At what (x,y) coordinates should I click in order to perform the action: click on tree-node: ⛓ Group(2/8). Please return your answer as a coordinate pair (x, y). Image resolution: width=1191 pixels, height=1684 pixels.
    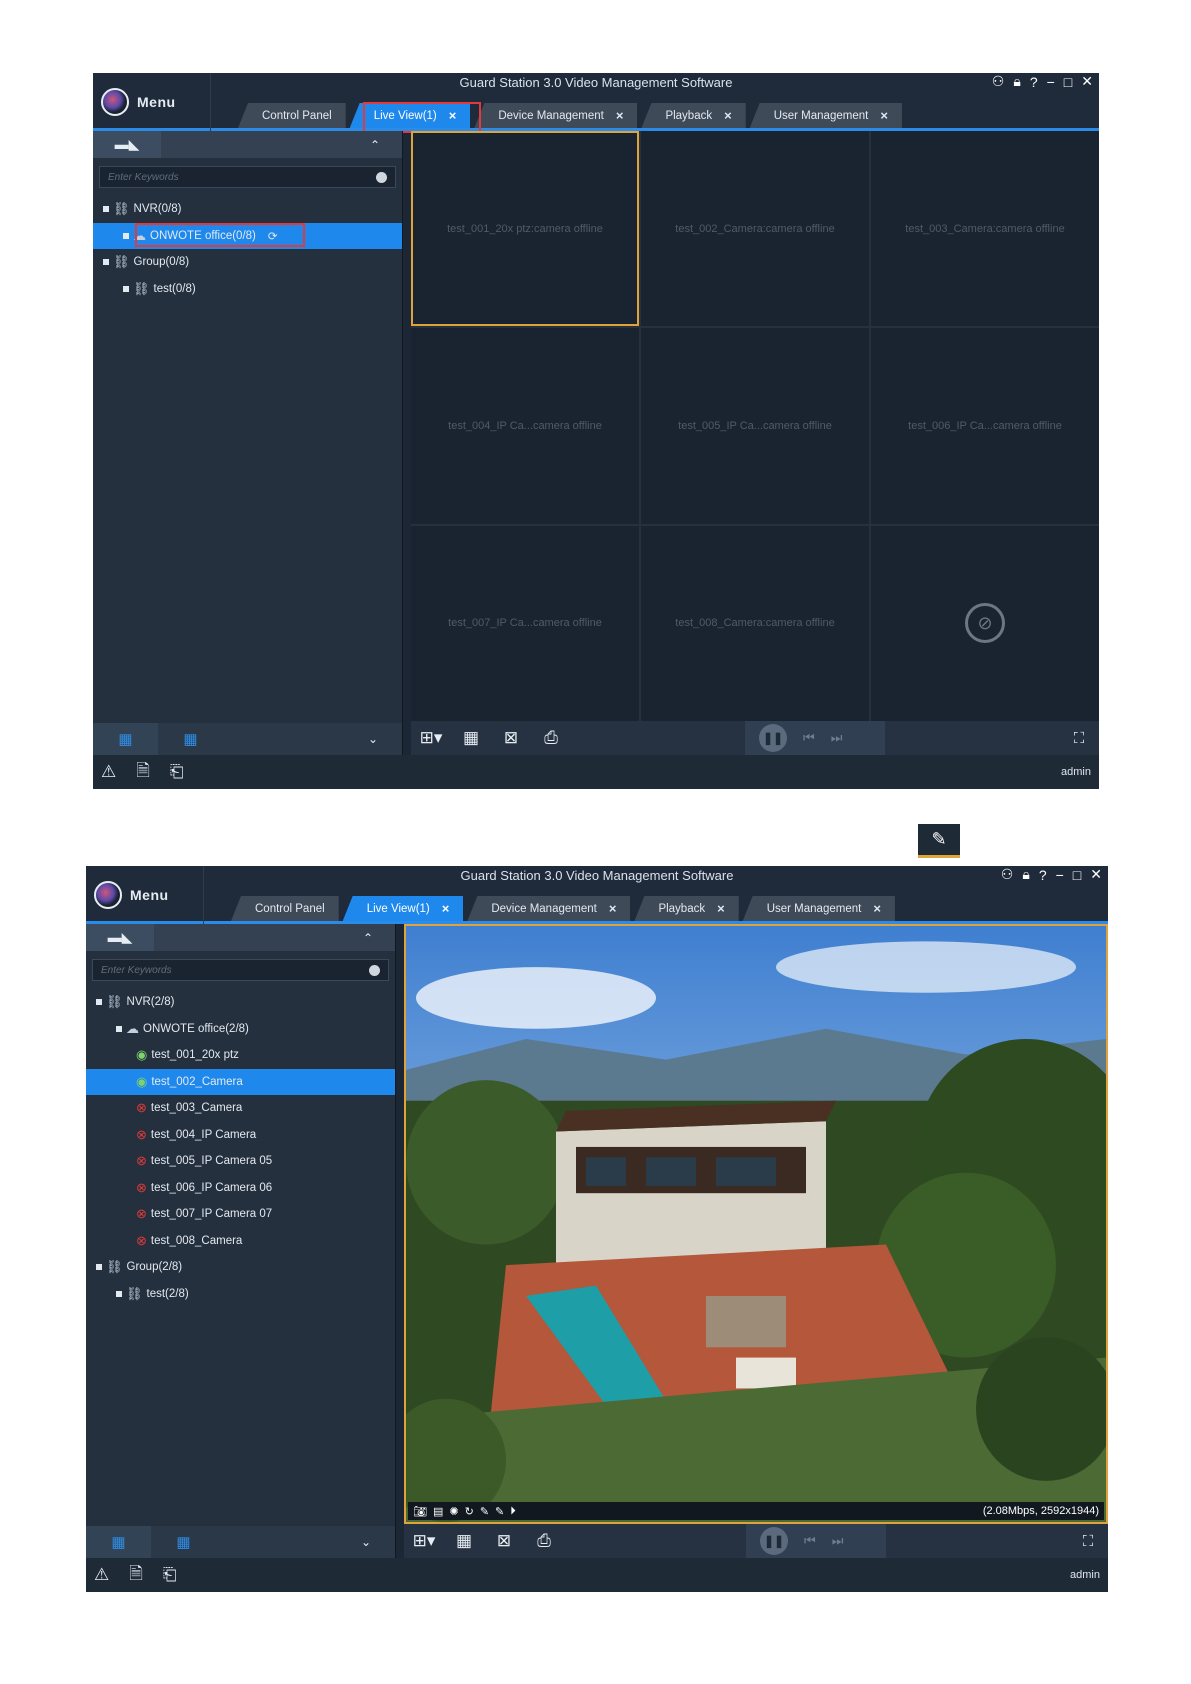
    Looking at the image, I should click on (240, 1267).